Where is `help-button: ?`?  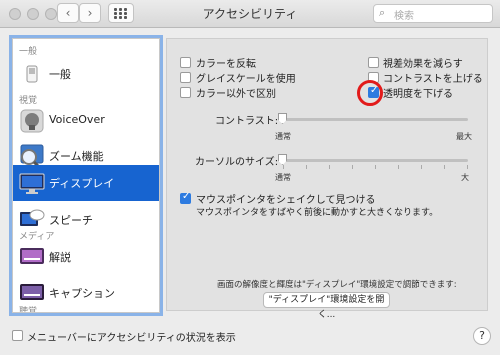 help-button: ? is located at coordinates (482, 336).